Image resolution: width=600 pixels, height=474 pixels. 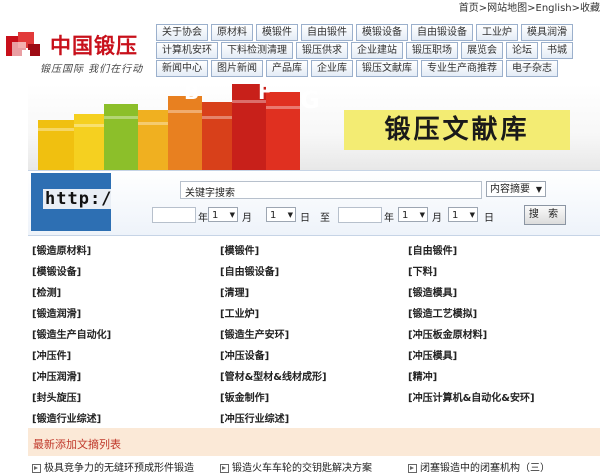 What do you see at coordinates (463, 214) in the screenshot?
I see `to-day-select: 1 ▼` at bounding box center [463, 214].